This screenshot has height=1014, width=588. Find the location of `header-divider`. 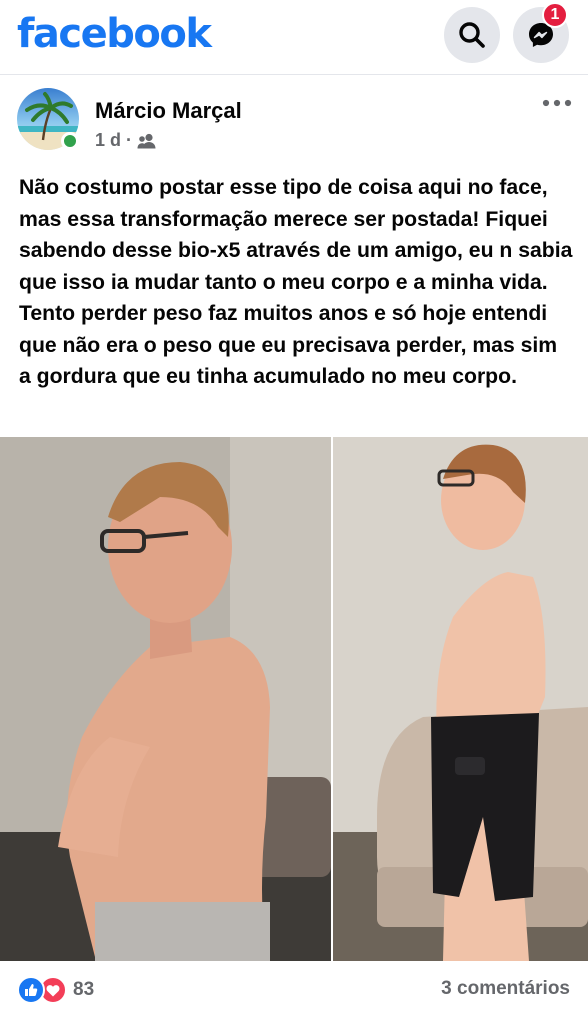

header-divider is located at coordinates (294, 74).